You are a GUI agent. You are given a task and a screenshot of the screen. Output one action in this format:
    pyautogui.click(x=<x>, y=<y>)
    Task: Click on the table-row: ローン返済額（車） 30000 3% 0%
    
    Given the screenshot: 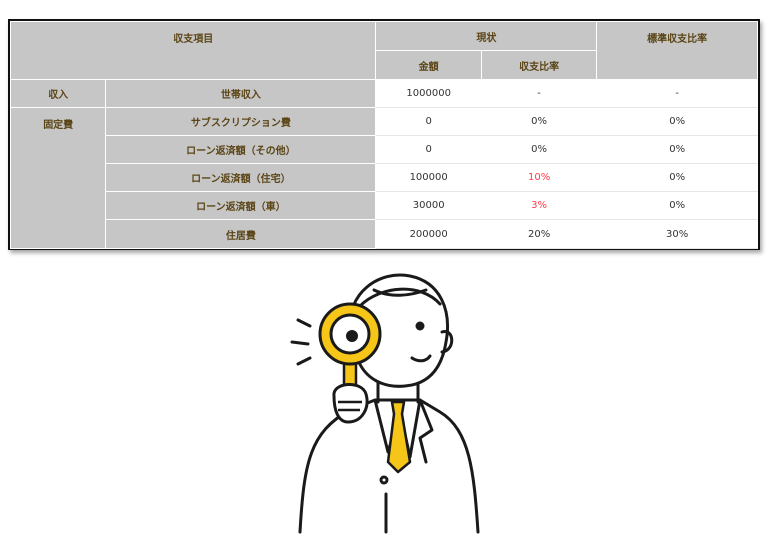 What is the action you would take?
    pyautogui.click(x=384, y=205)
    